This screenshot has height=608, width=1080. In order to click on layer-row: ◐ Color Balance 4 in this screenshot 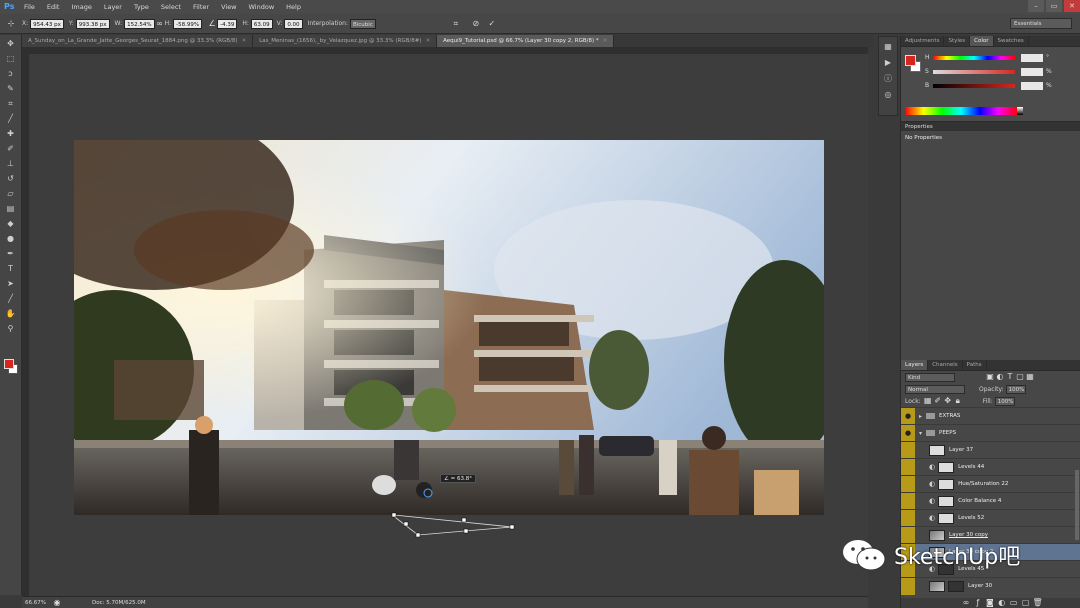, I will do `click(990, 501)`.